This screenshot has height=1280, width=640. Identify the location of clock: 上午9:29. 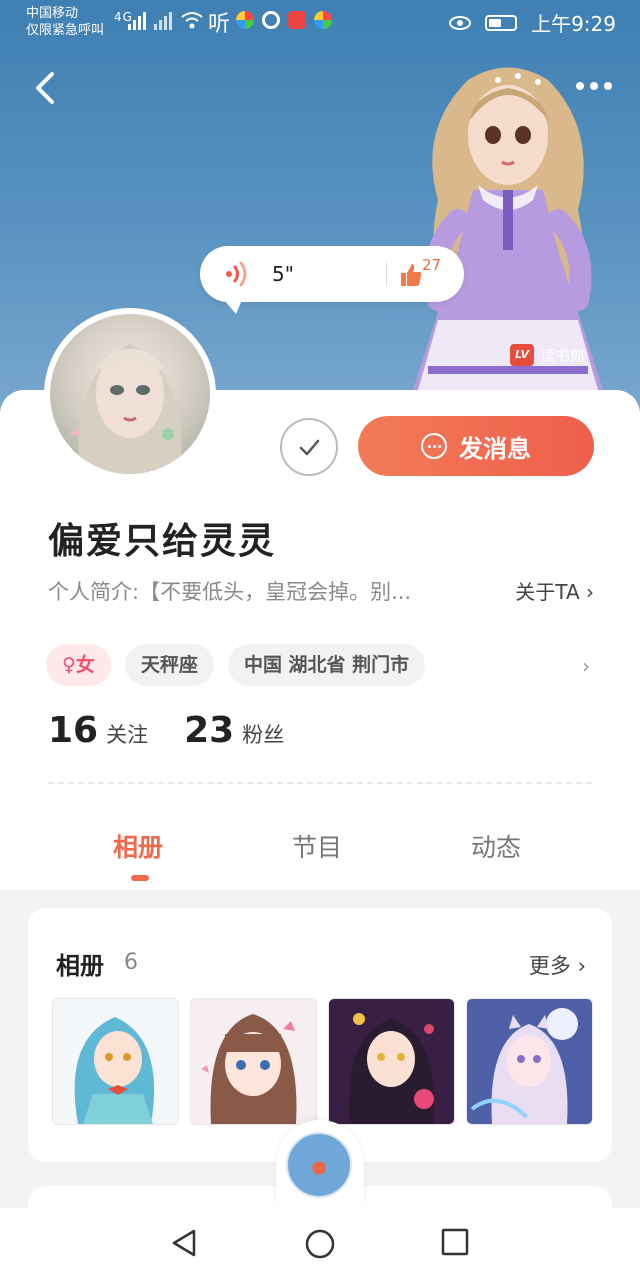
(573, 24).